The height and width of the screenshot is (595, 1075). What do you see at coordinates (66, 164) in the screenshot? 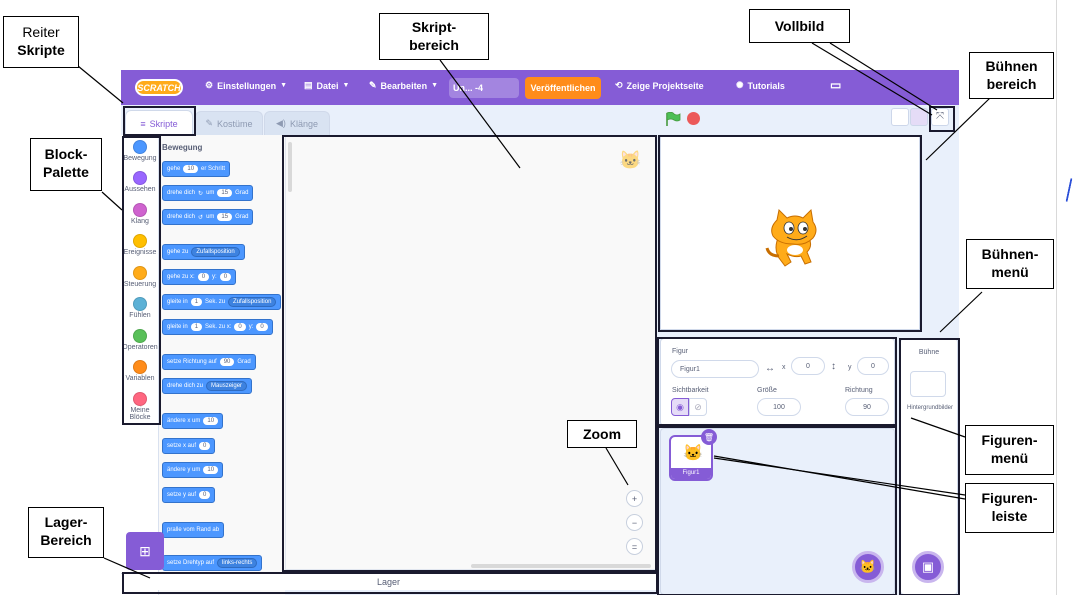
I see `annotation-block-palette: Block- Palette` at bounding box center [66, 164].